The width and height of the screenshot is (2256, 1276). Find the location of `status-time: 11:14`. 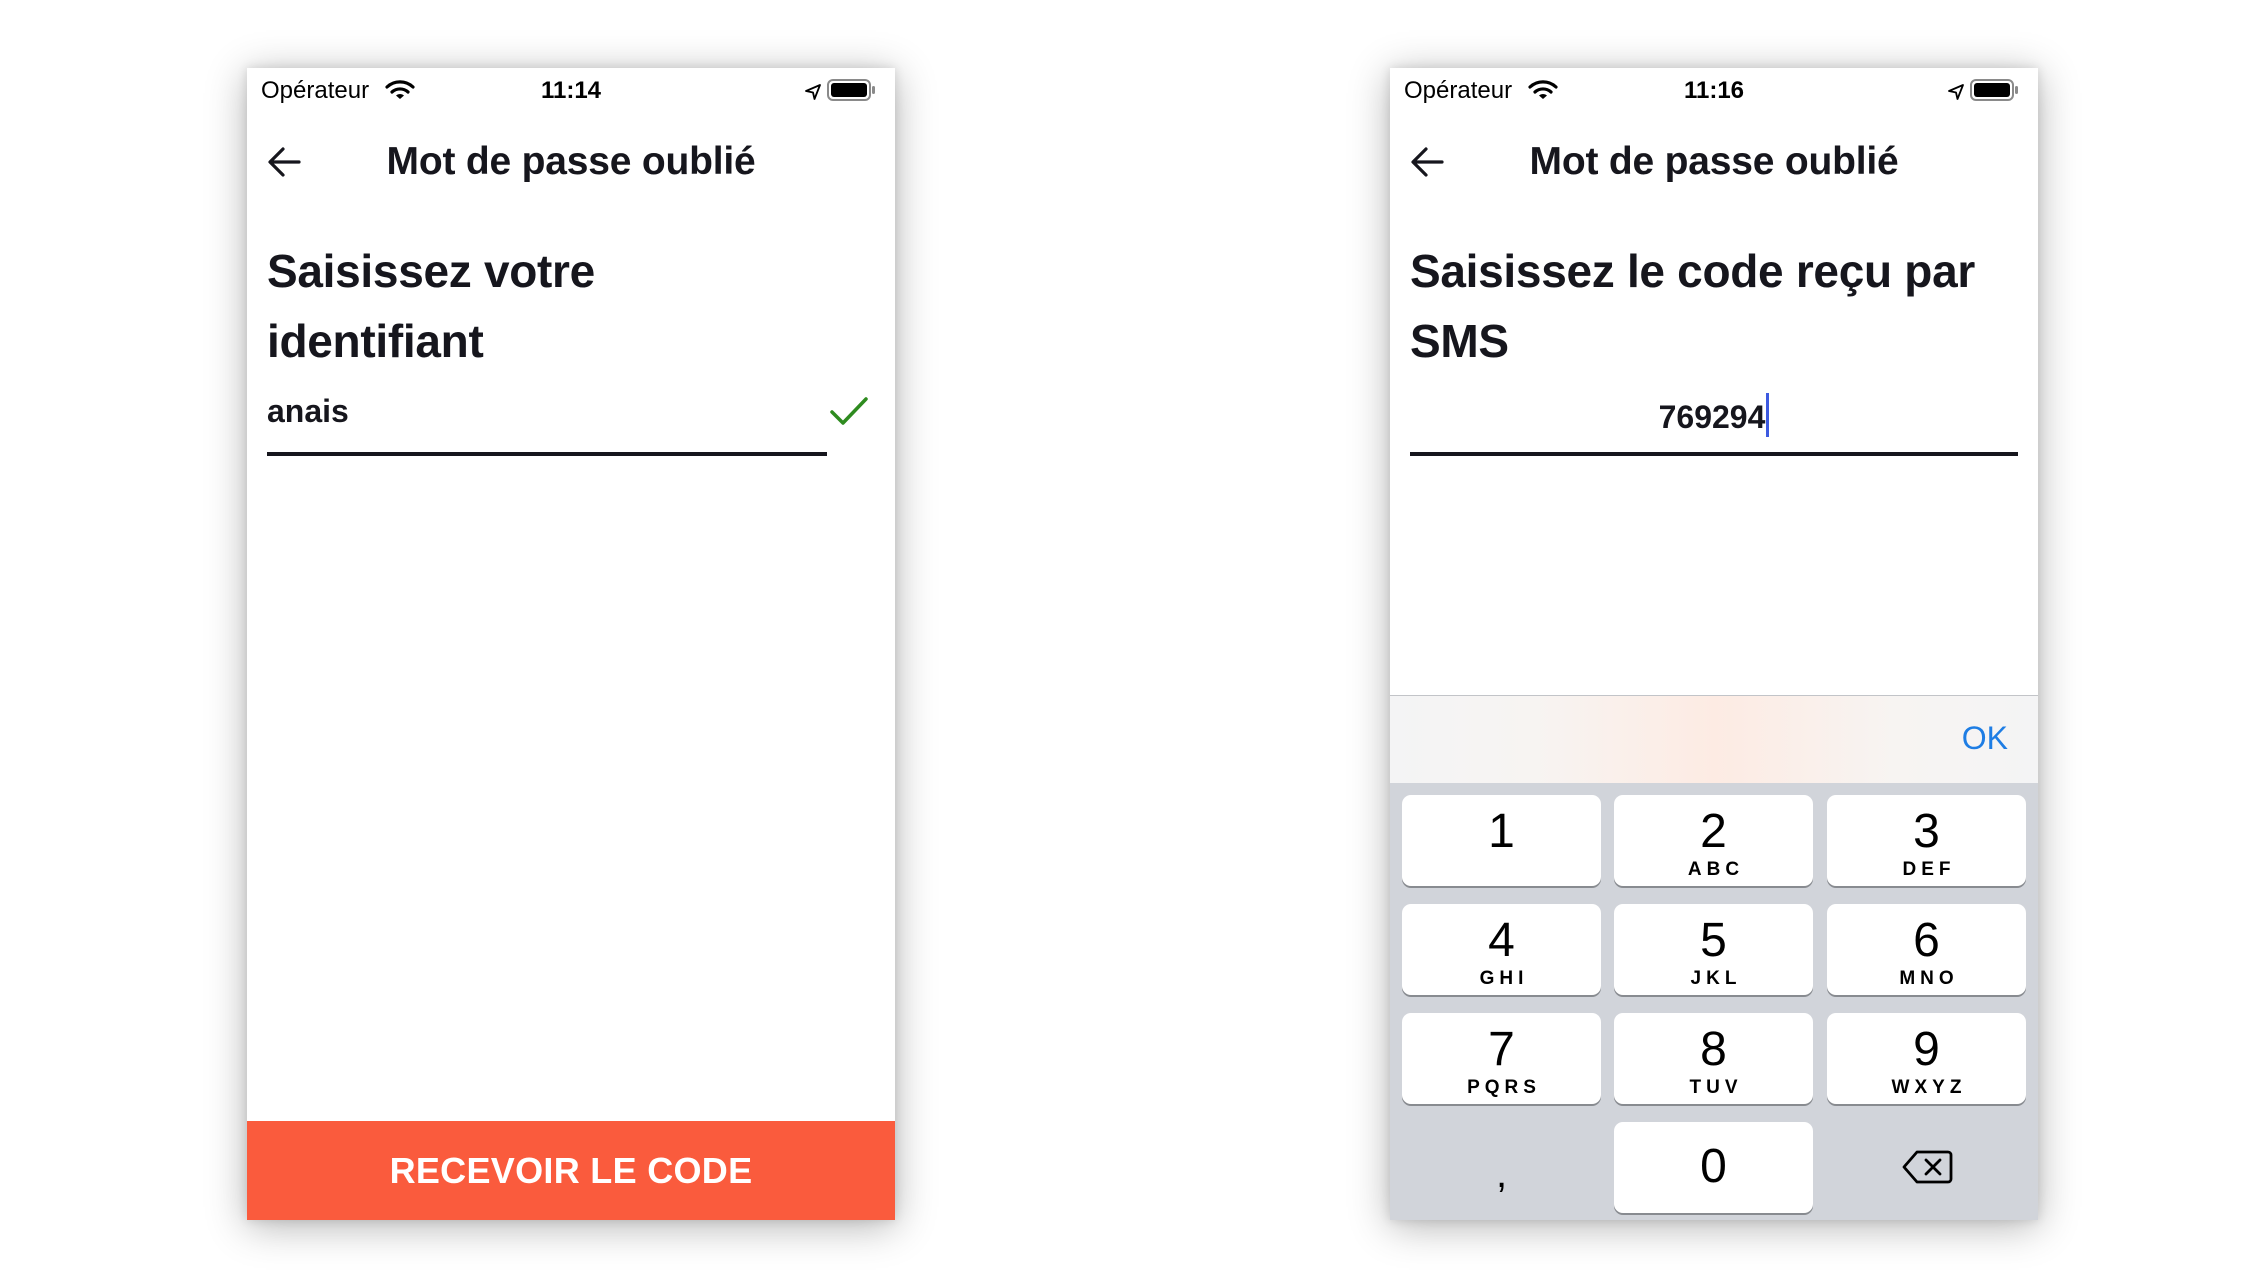

status-time: 11:14 is located at coordinates (571, 90).